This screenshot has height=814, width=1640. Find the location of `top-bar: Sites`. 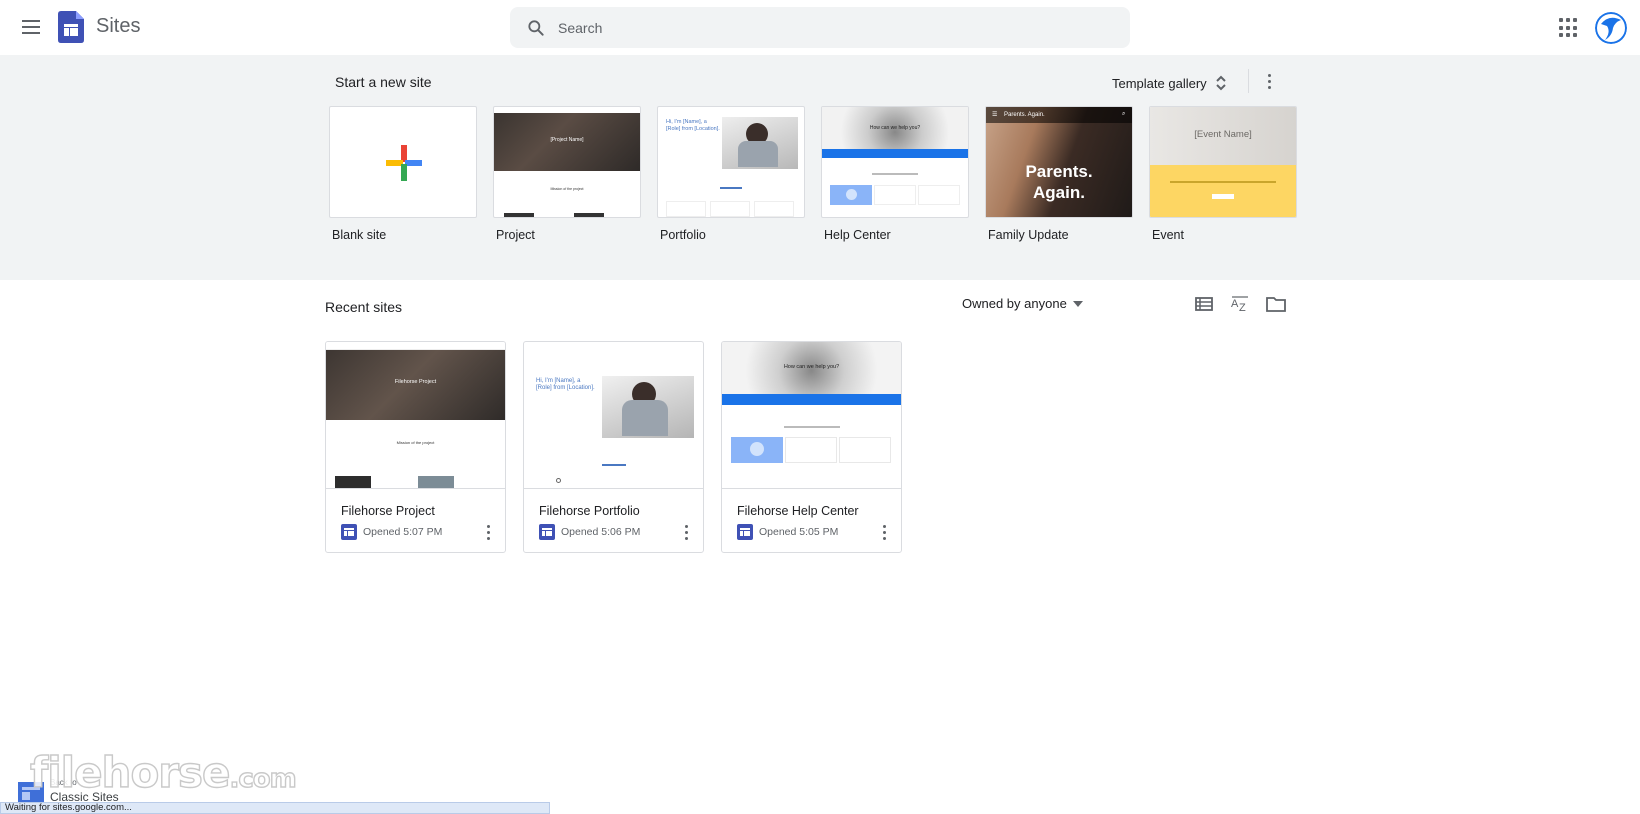

top-bar: Sites is located at coordinates (820, 27).